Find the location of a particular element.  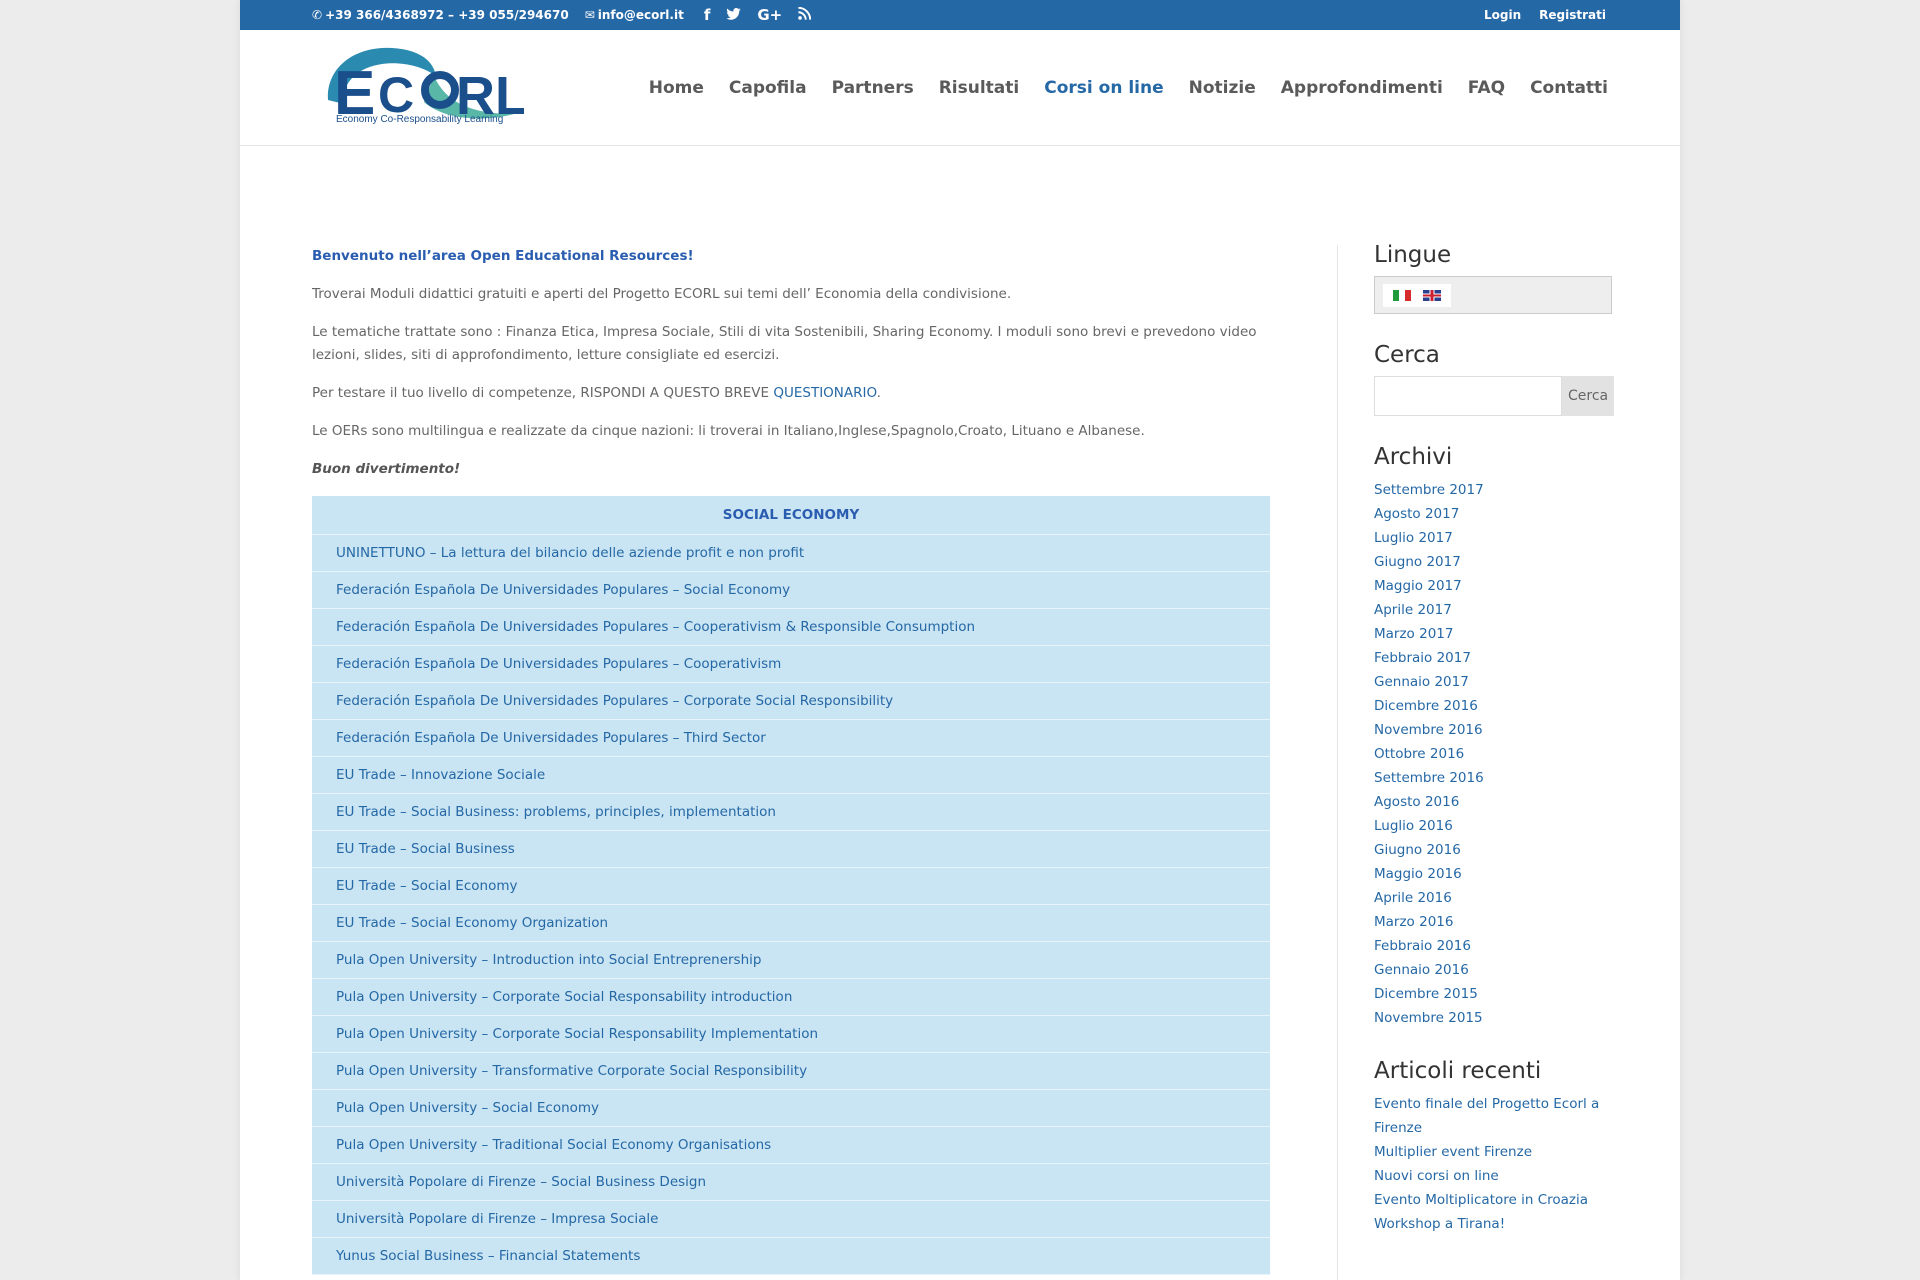

archive-link: Settembre 2017 is located at coordinates (1494, 490).